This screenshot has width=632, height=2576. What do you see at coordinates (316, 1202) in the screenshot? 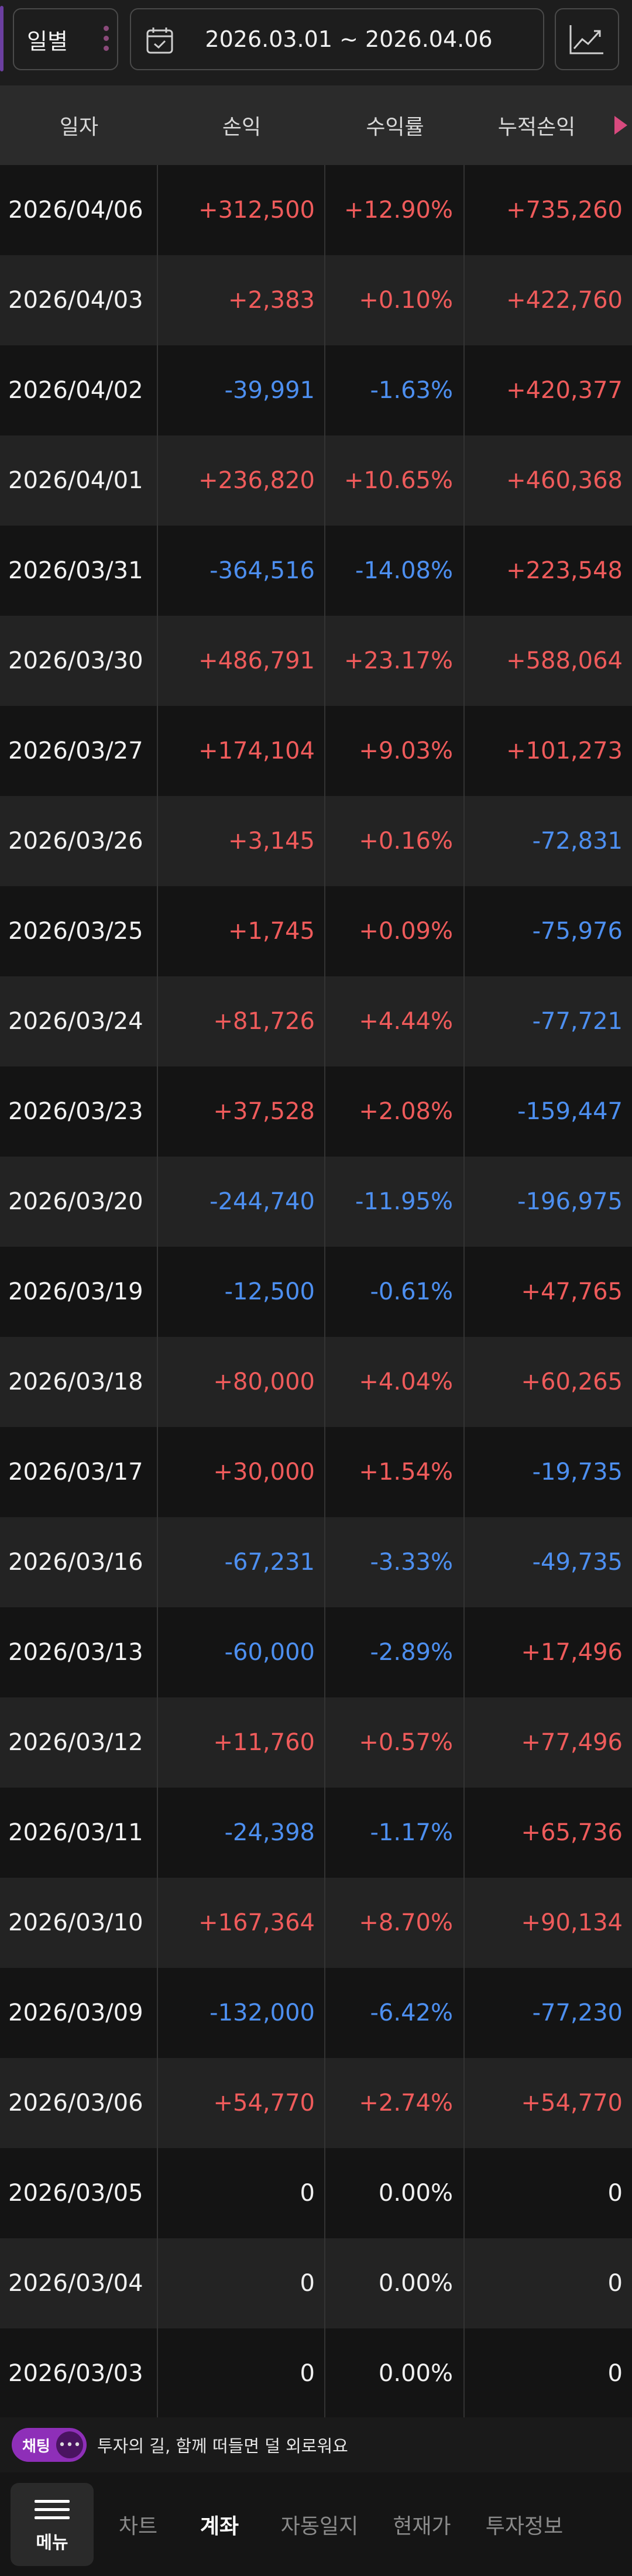
I see `table-row: 2026/03/20 -244,740 -11.95% -196,975` at bounding box center [316, 1202].